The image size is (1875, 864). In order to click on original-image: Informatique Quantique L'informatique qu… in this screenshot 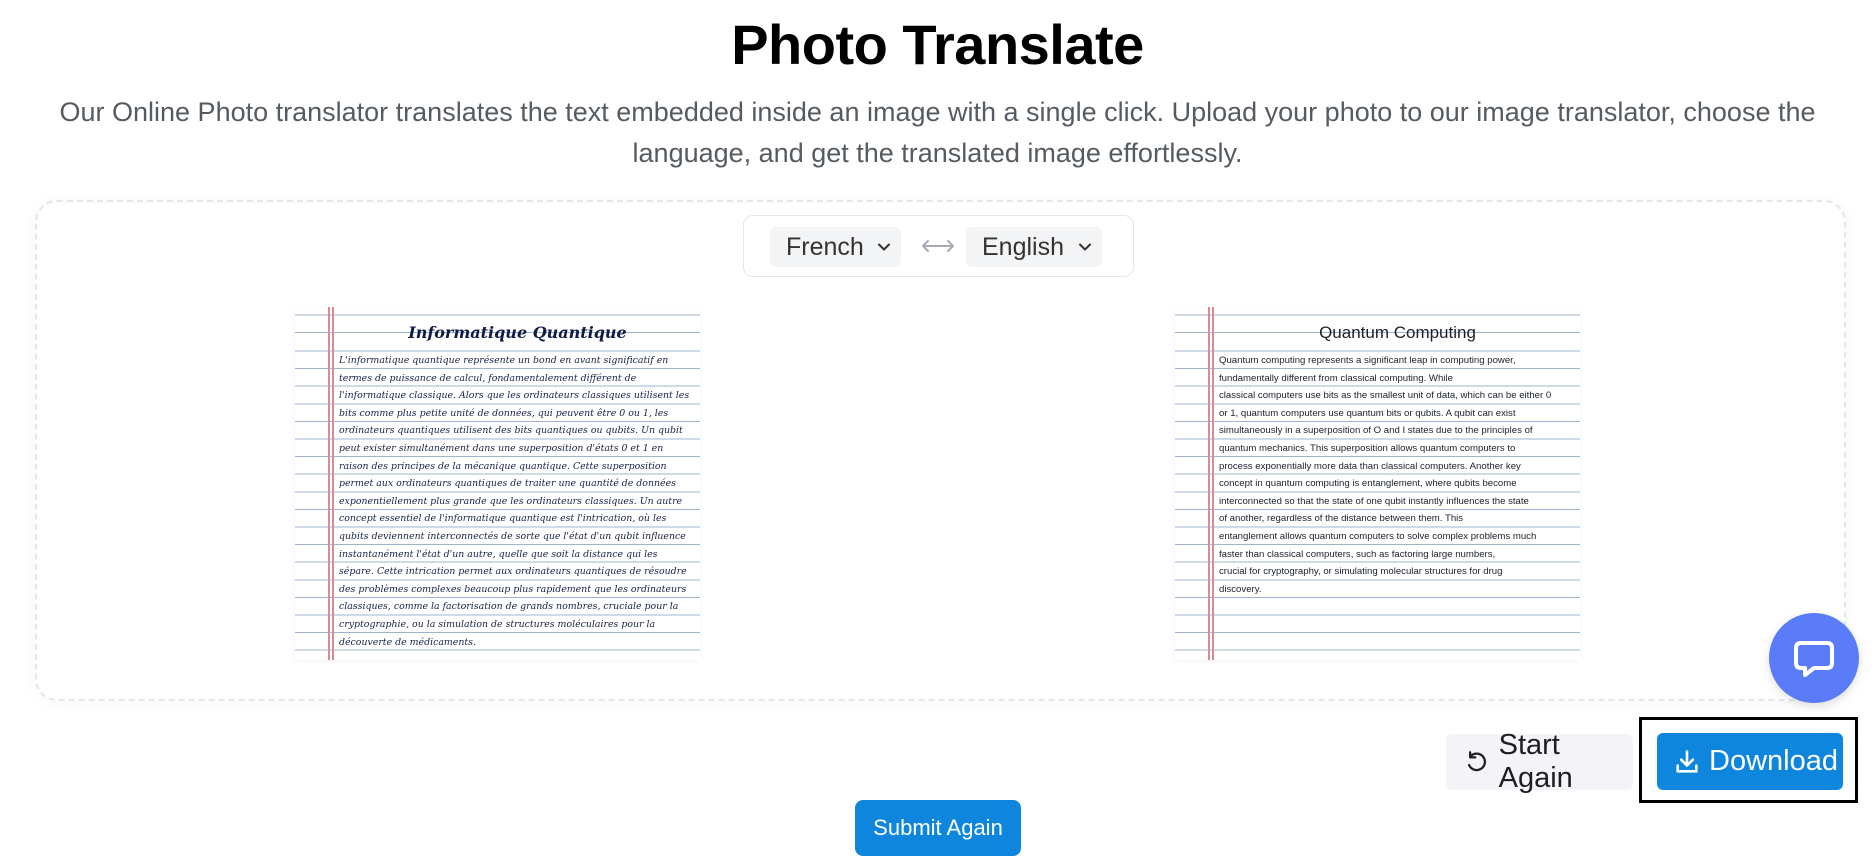, I will do `click(497, 483)`.